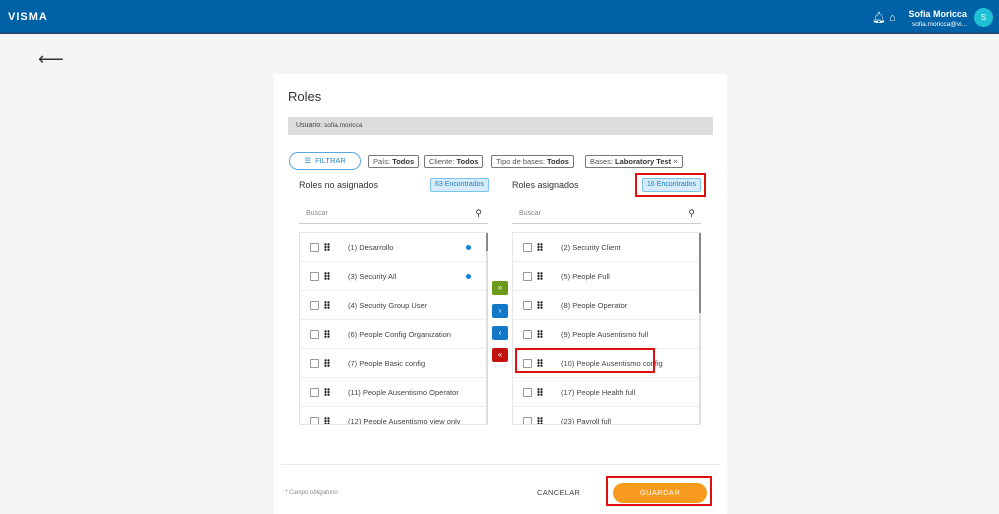 This screenshot has width=999, height=514. What do you see at coordinates (558, 492) in the screenshot?
I see `cancel-button: CANCELAR` at bounding box center [558, 492].